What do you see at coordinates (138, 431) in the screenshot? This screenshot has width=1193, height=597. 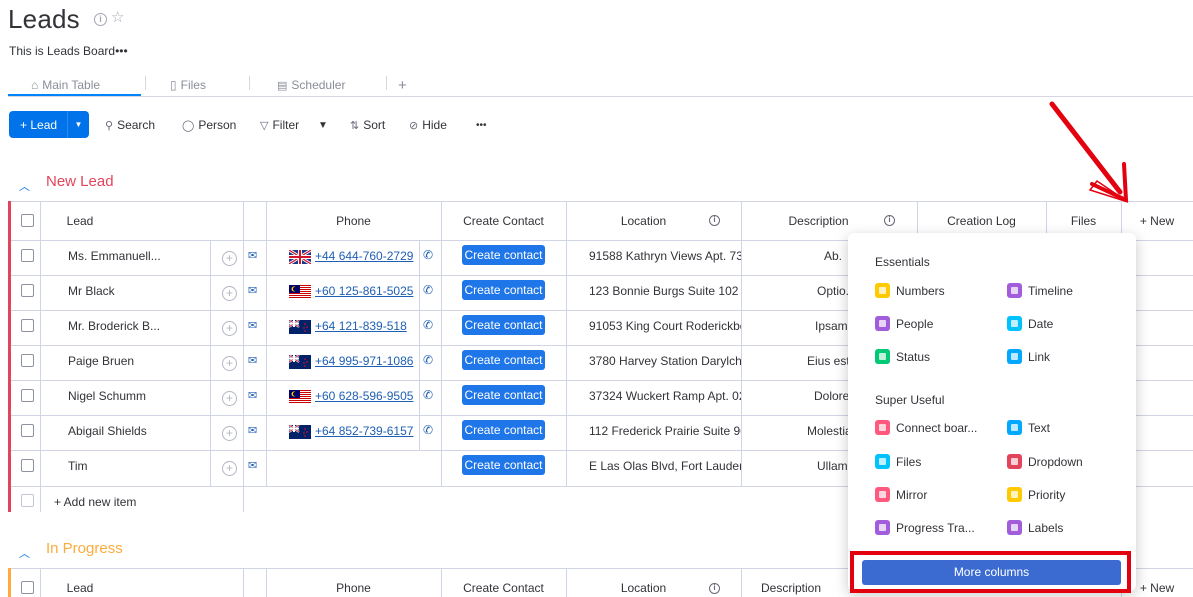 I see `lead-name: Abigail Shields` at bounding box center [138, 431].